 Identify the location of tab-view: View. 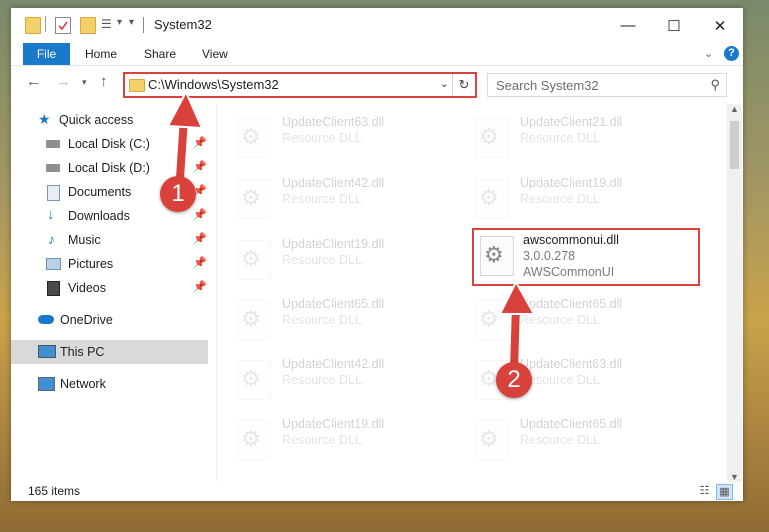
(215, 54).